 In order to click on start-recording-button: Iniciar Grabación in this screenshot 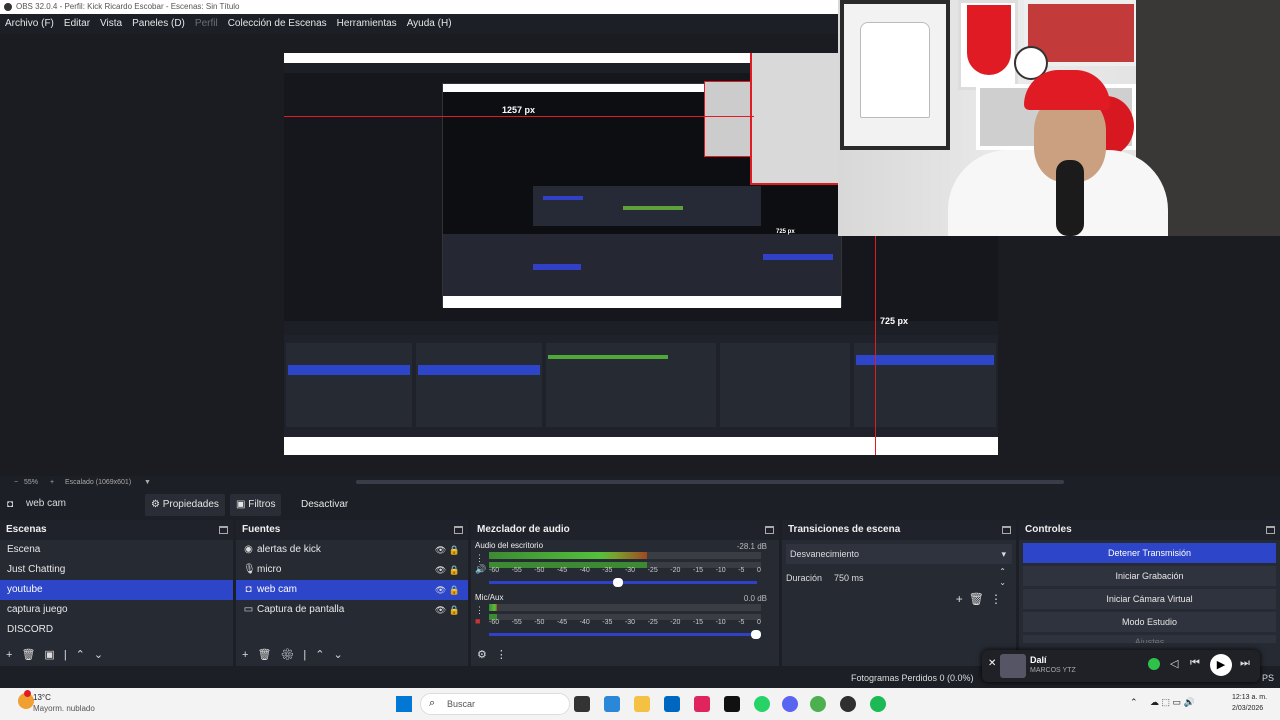, I will do `click(1149, 576)`.